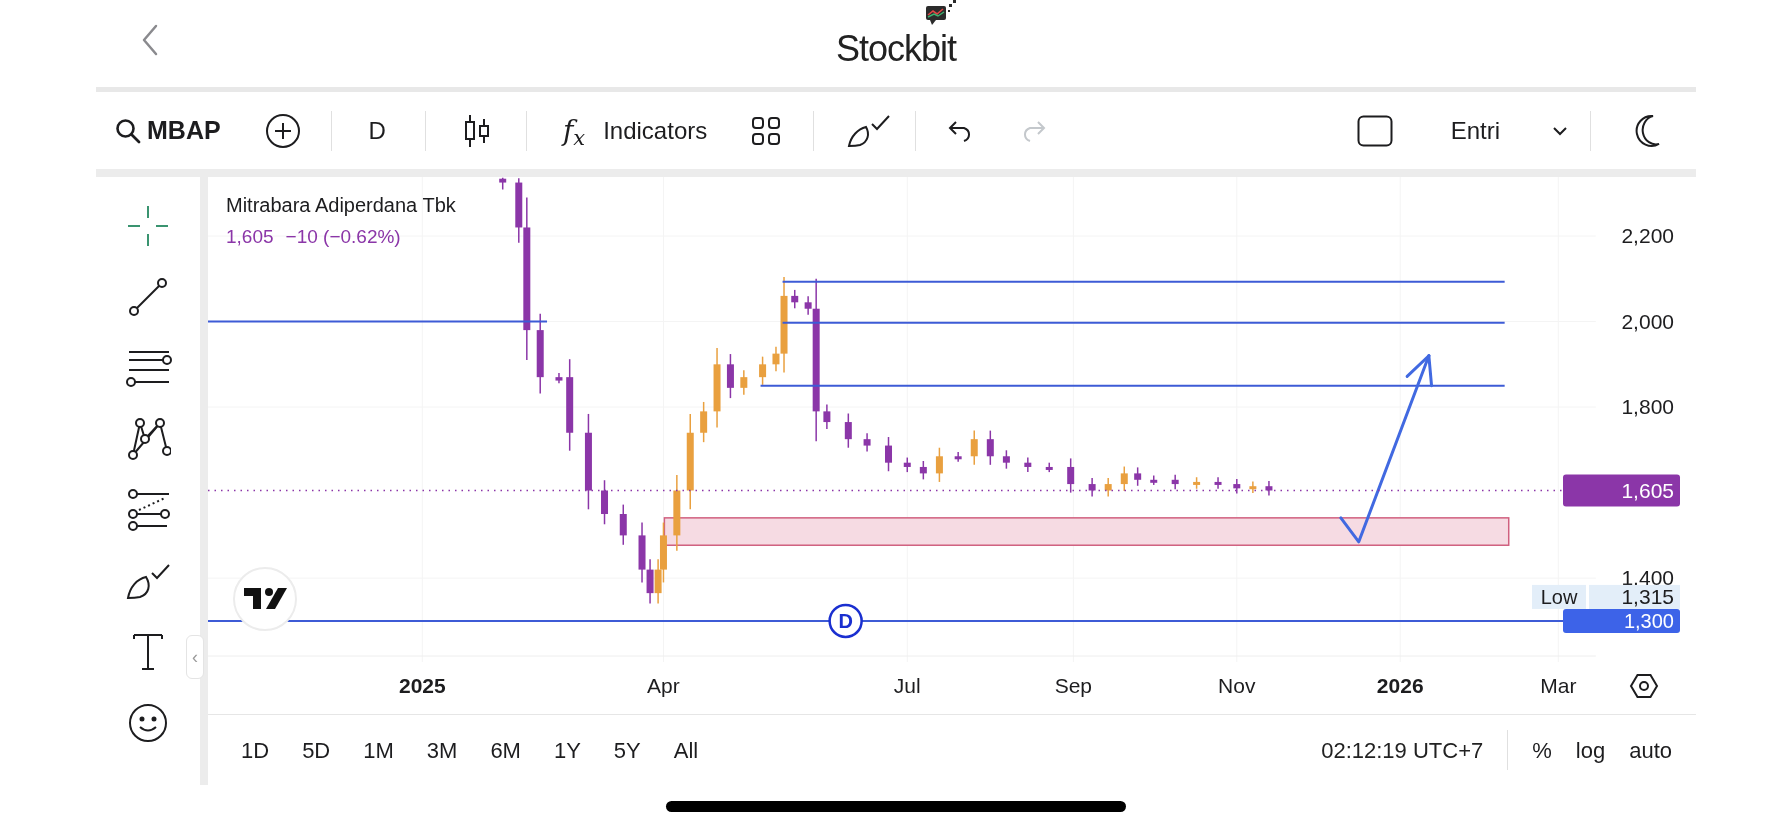 The height and width of the screenshot is (828, 1792). What do you see at coordinates (250, 236) in the screenshot?
I see `price-text: 1,605` at bounding box center [250, 236].